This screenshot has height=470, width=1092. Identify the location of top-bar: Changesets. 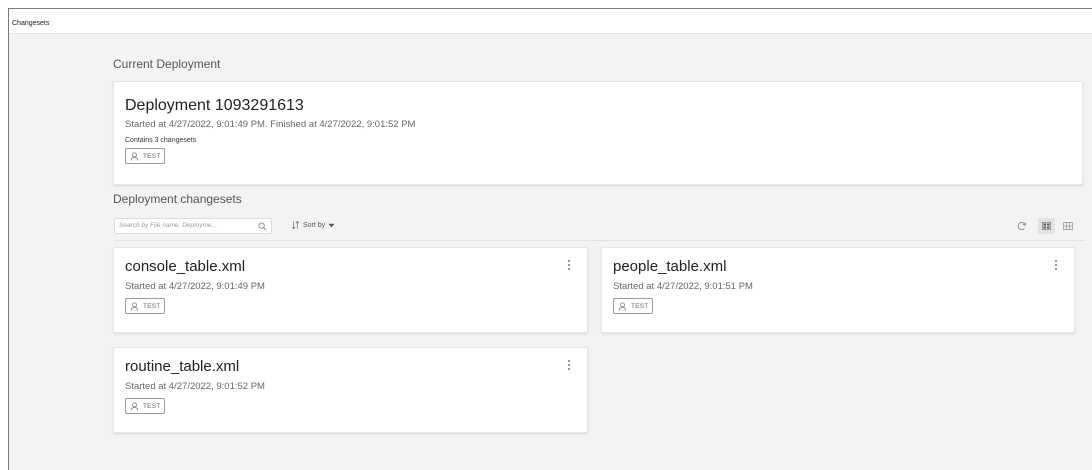
(550, 21).